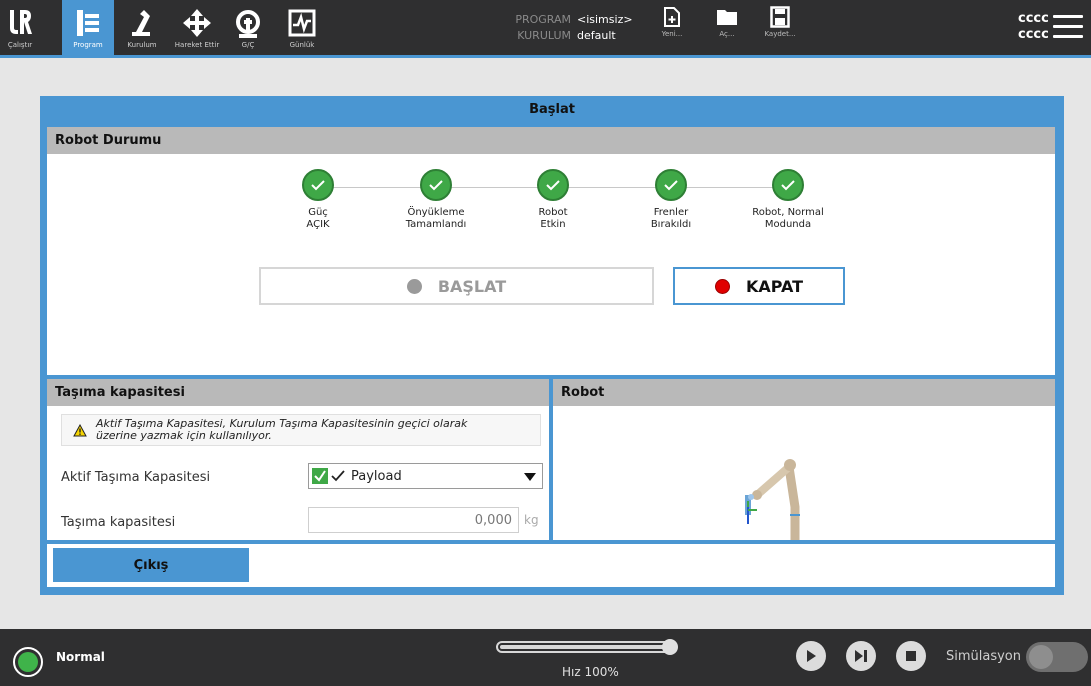 Image resolution: width=1091 pixels, height=686 pixels. I want to click on step-sublabel: AÇIK, so click(318, 224).